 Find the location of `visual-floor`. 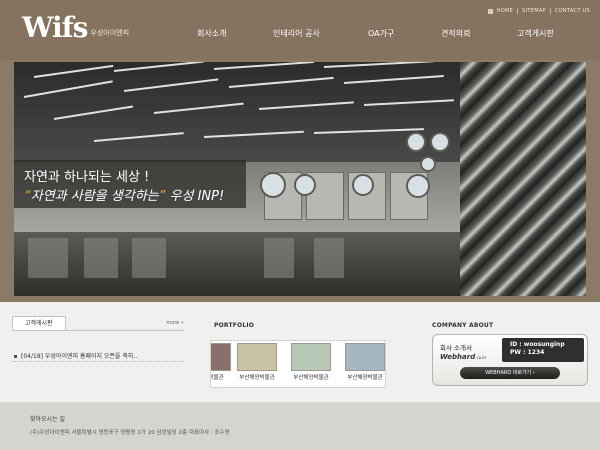

visual-floor is located at coordinates (237, 264).